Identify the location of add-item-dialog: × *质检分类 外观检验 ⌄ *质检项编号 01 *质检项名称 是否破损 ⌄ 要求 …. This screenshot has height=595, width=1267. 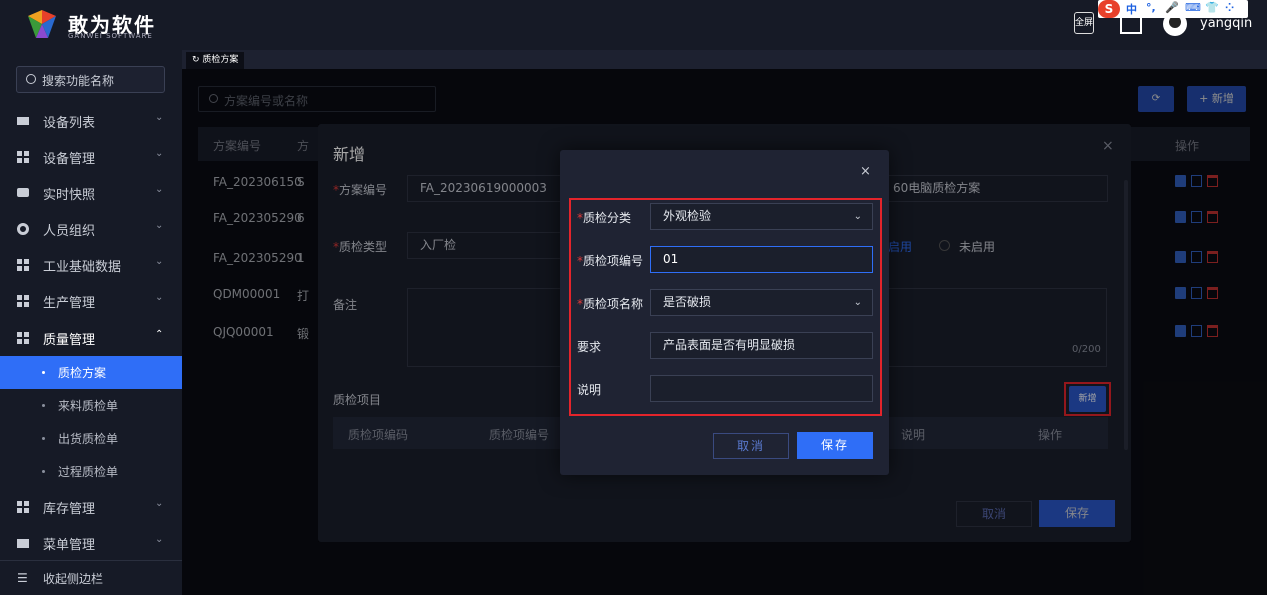
(724, 312).